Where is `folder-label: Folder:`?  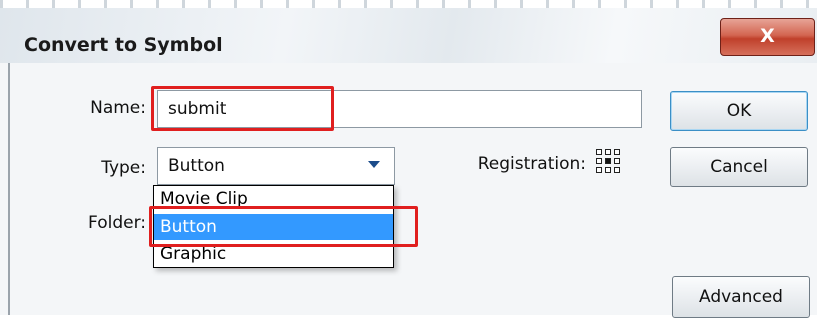 folder-label: Folder: is located at coordinates (117, 223).